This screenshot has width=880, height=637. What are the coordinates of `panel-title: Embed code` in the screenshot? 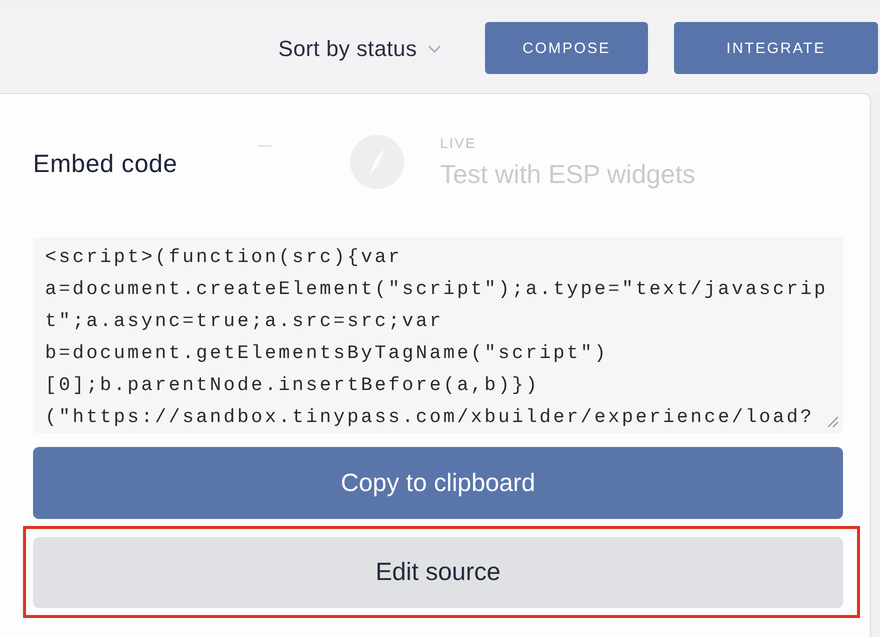 It's located at (105, 164).